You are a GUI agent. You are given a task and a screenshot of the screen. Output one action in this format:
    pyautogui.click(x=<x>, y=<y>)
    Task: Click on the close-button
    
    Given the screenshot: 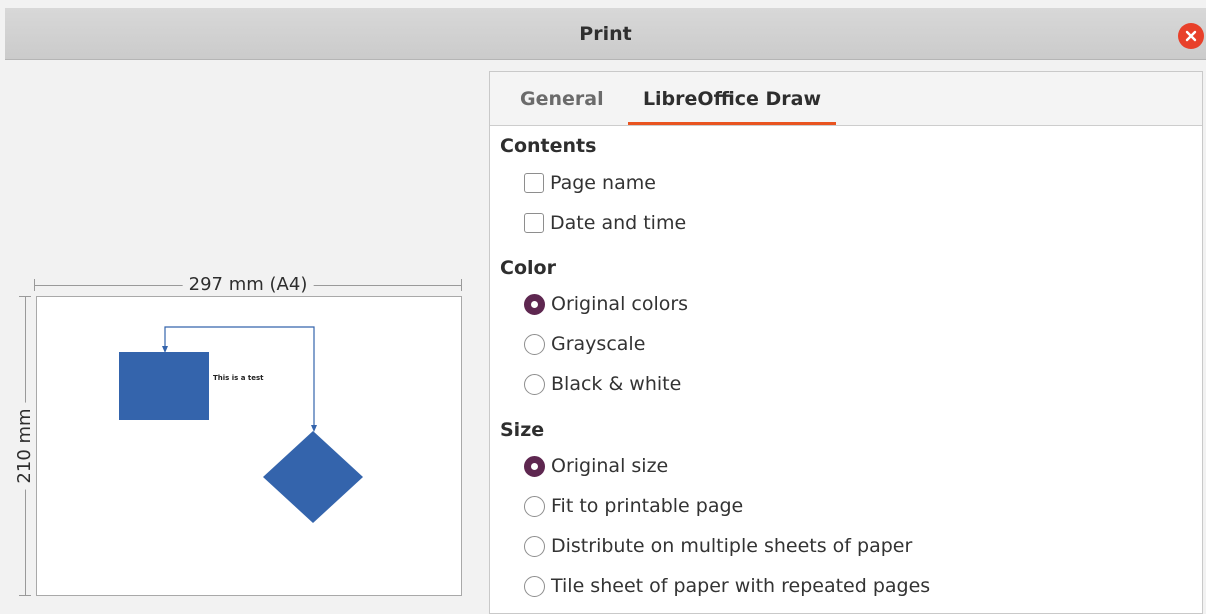 What is the action you would take?
    pyautogui.click(x=1191, y=36)
    